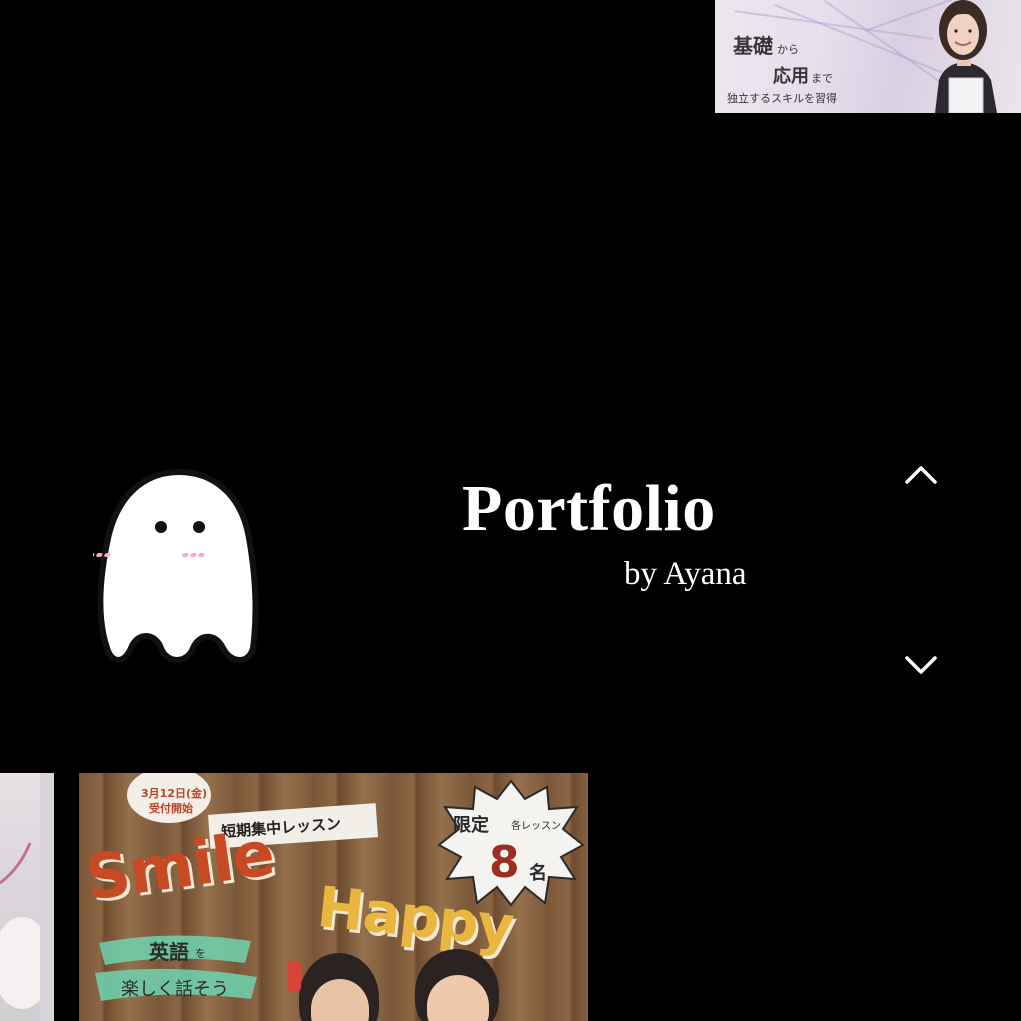  I want to click on date-badge: 3月12日(金) 受付開始, so click(169, 798).